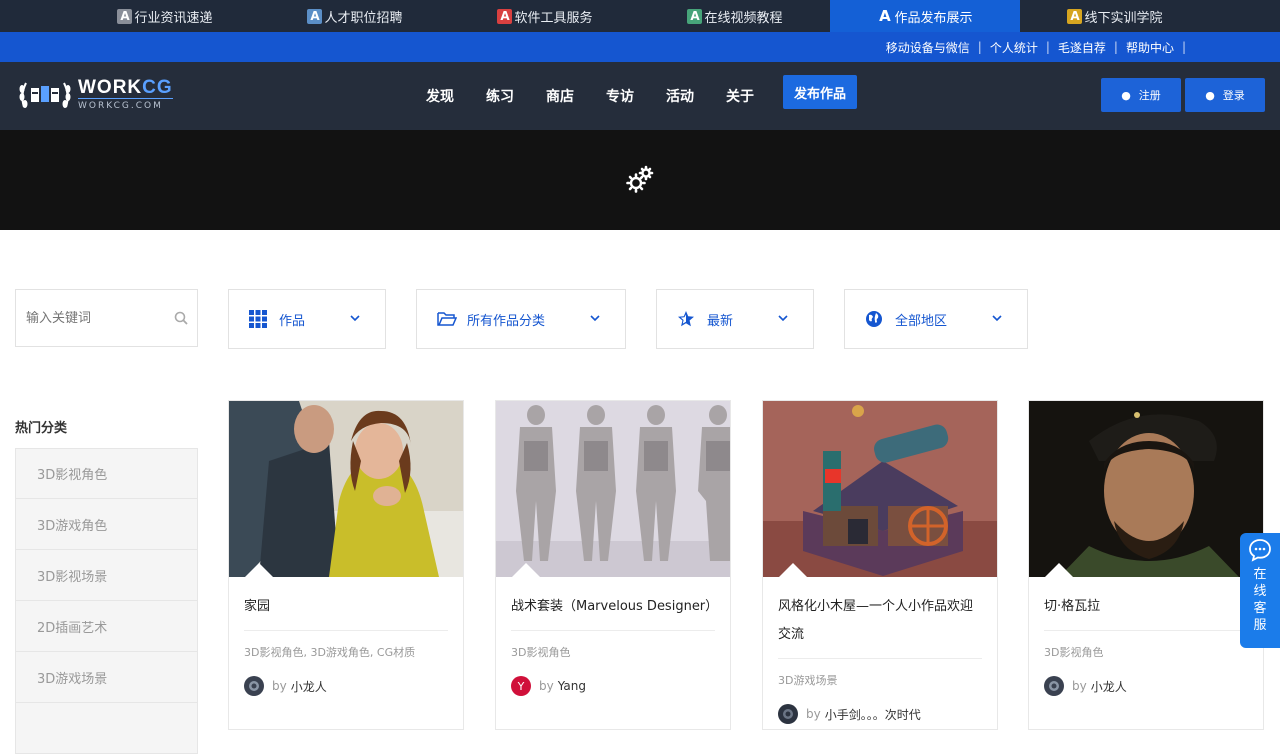 This screenshot has width=1280, height=754. I want to click on online-service-button: 在线客服, so click(1260, 590).